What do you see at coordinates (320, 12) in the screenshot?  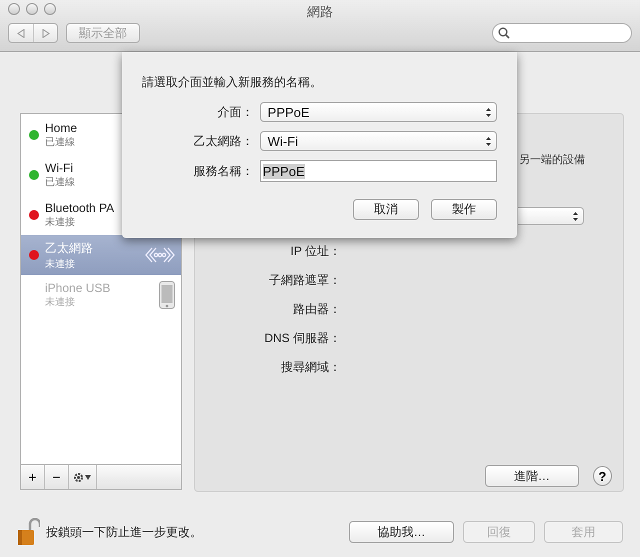 I see `window-title: 網路` at bounding box center [320, 12].